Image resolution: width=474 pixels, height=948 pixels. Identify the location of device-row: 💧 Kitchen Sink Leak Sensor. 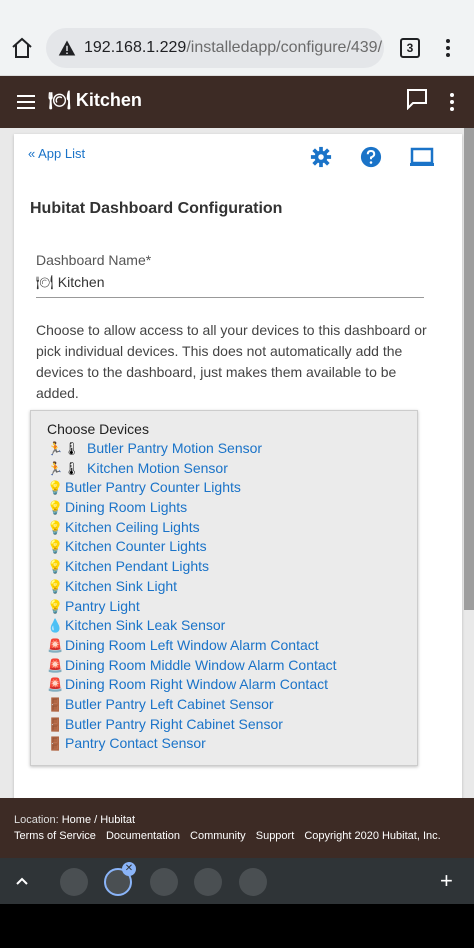
(224, 626).